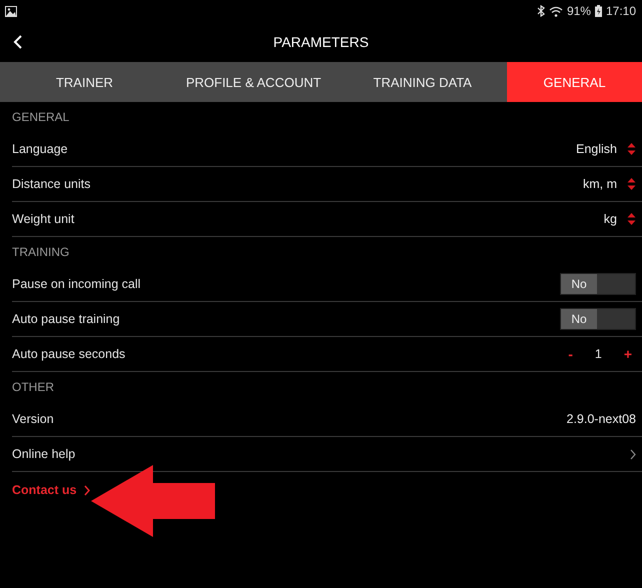  I want to click on image-icon, so click(11, 11).